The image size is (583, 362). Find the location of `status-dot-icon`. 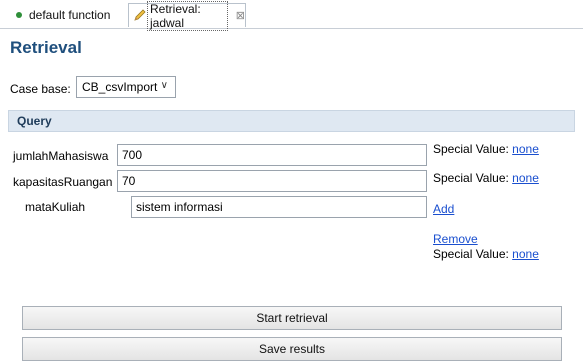

status-dot-icon is located at coordinates (19, 15).